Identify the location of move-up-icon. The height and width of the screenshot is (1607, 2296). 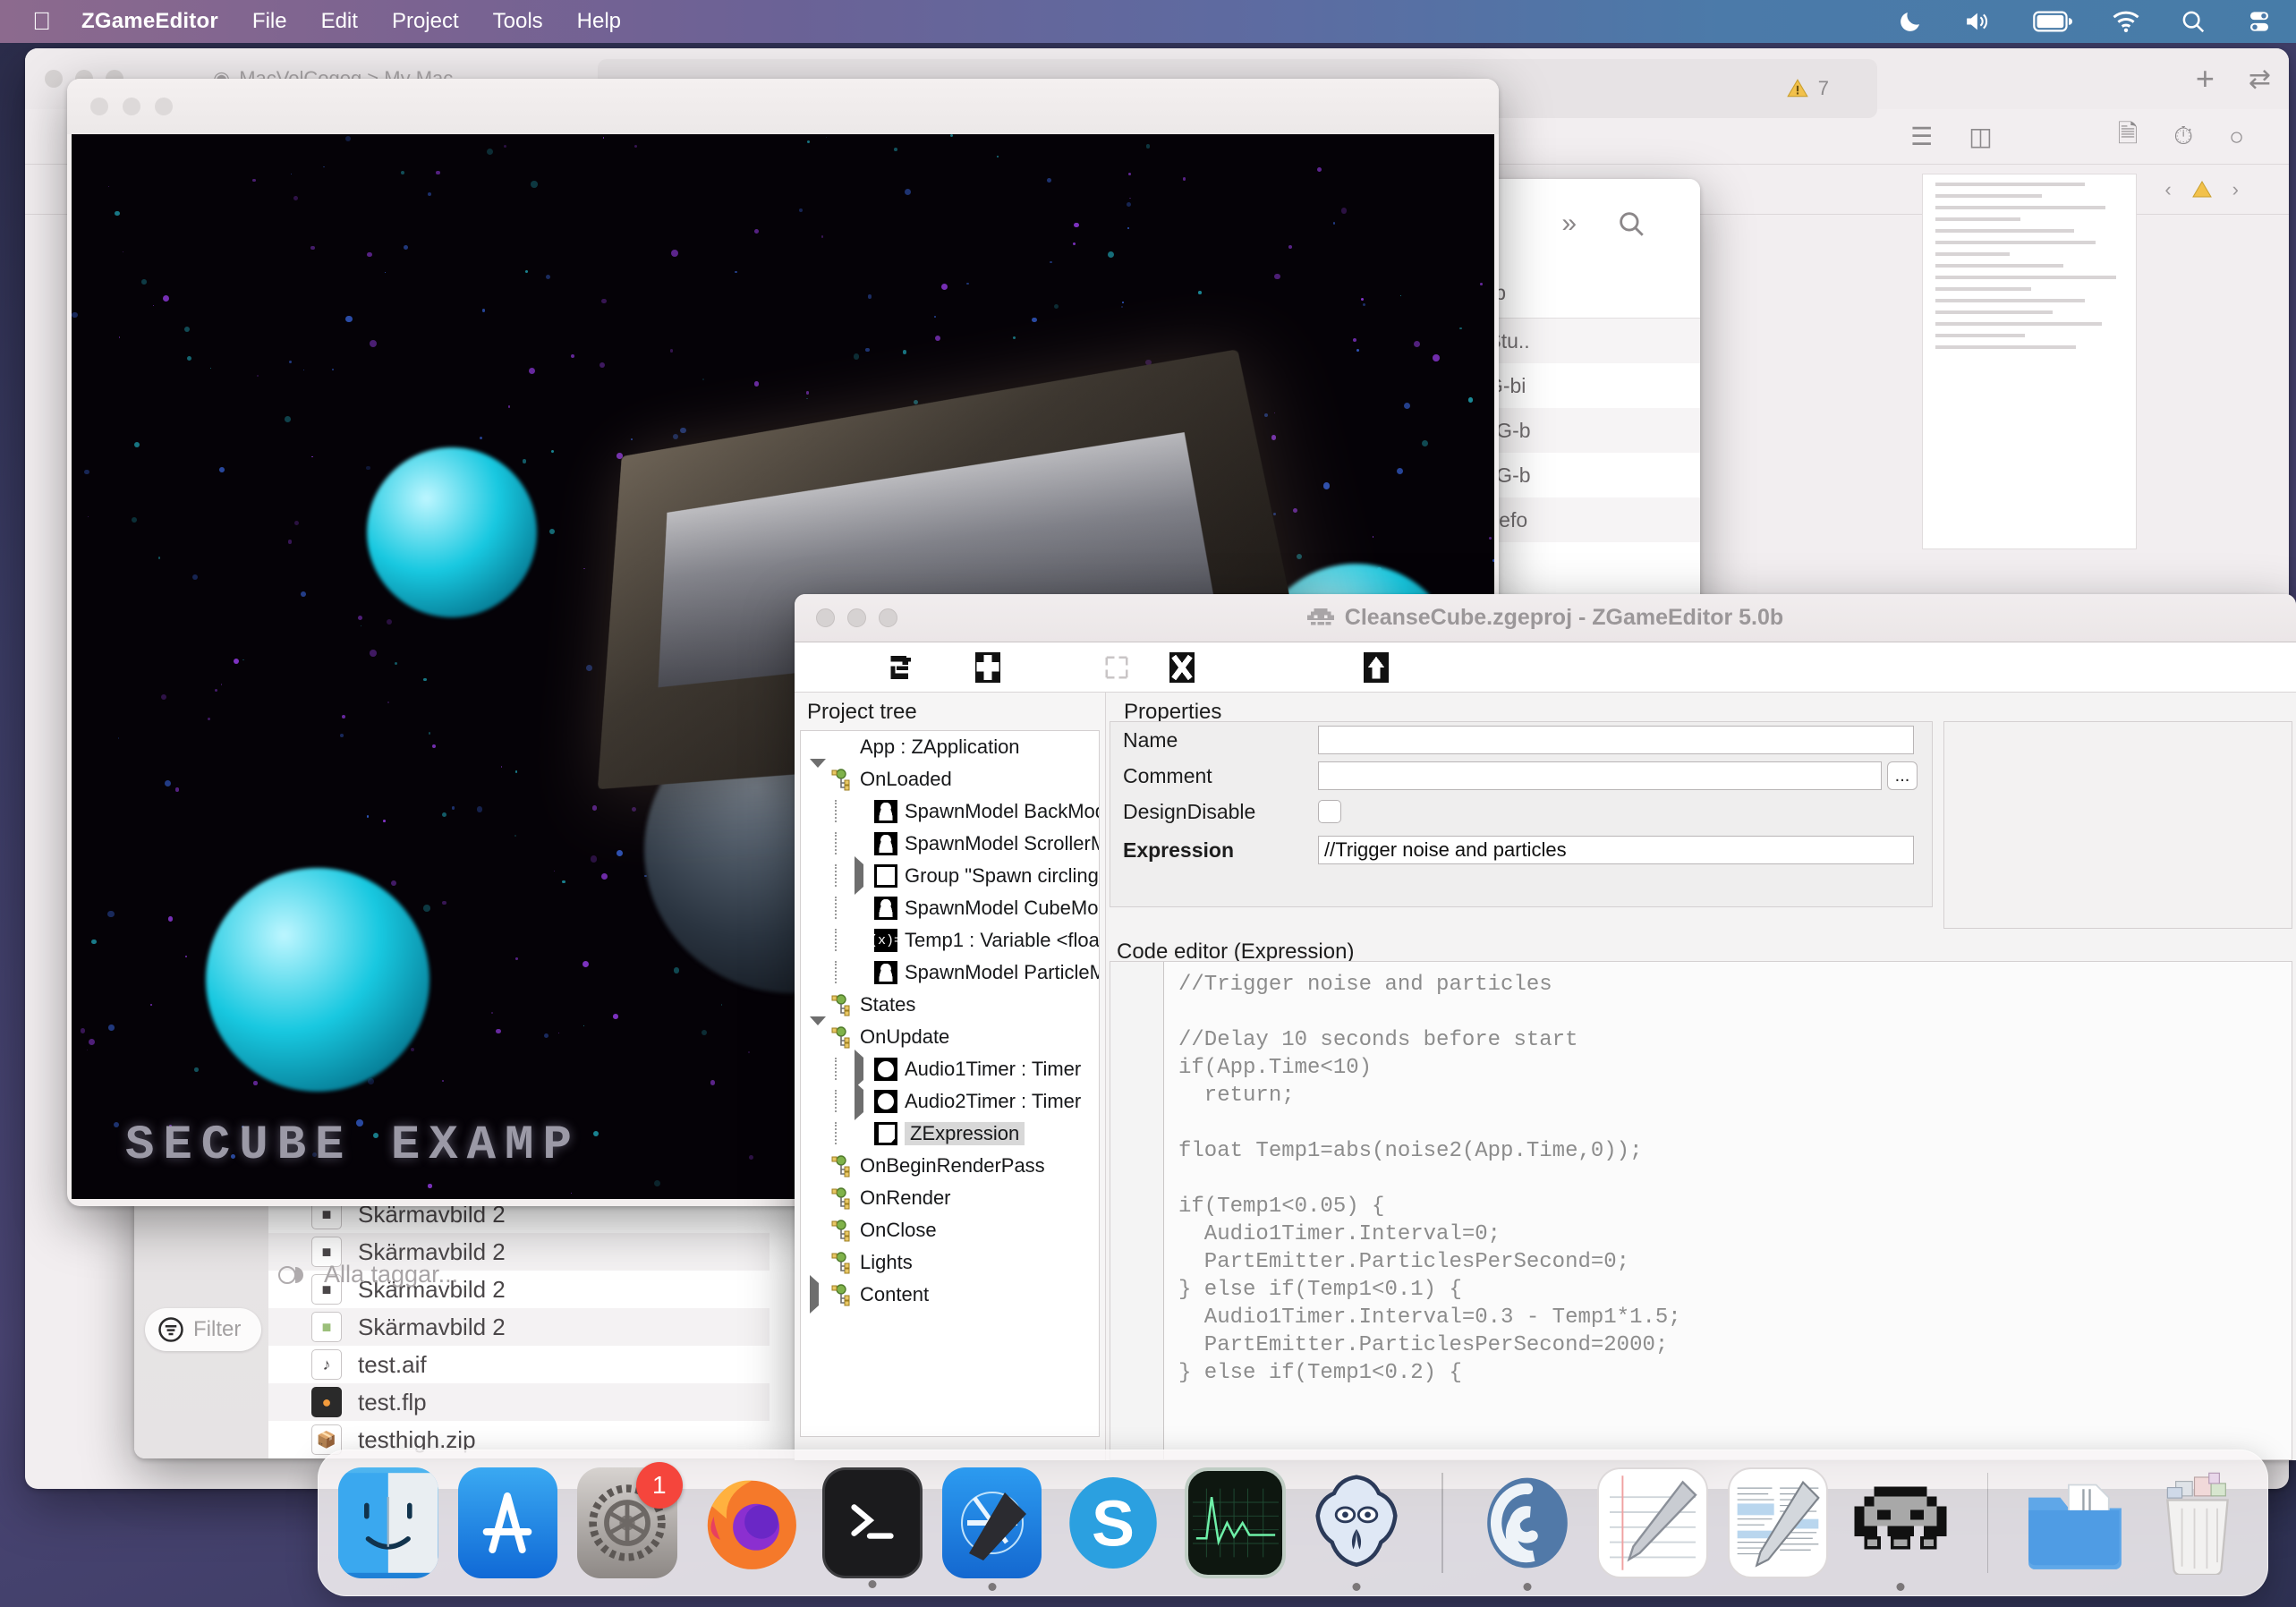
(1376, 667).